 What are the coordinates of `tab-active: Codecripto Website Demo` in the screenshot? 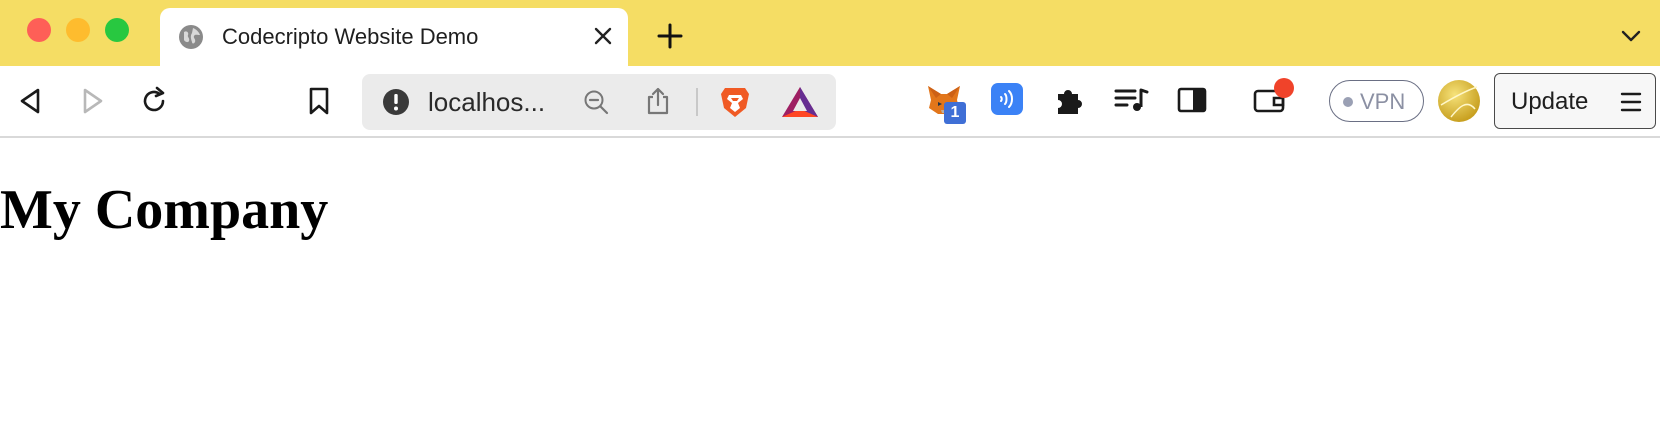 It's located at (394, 37).